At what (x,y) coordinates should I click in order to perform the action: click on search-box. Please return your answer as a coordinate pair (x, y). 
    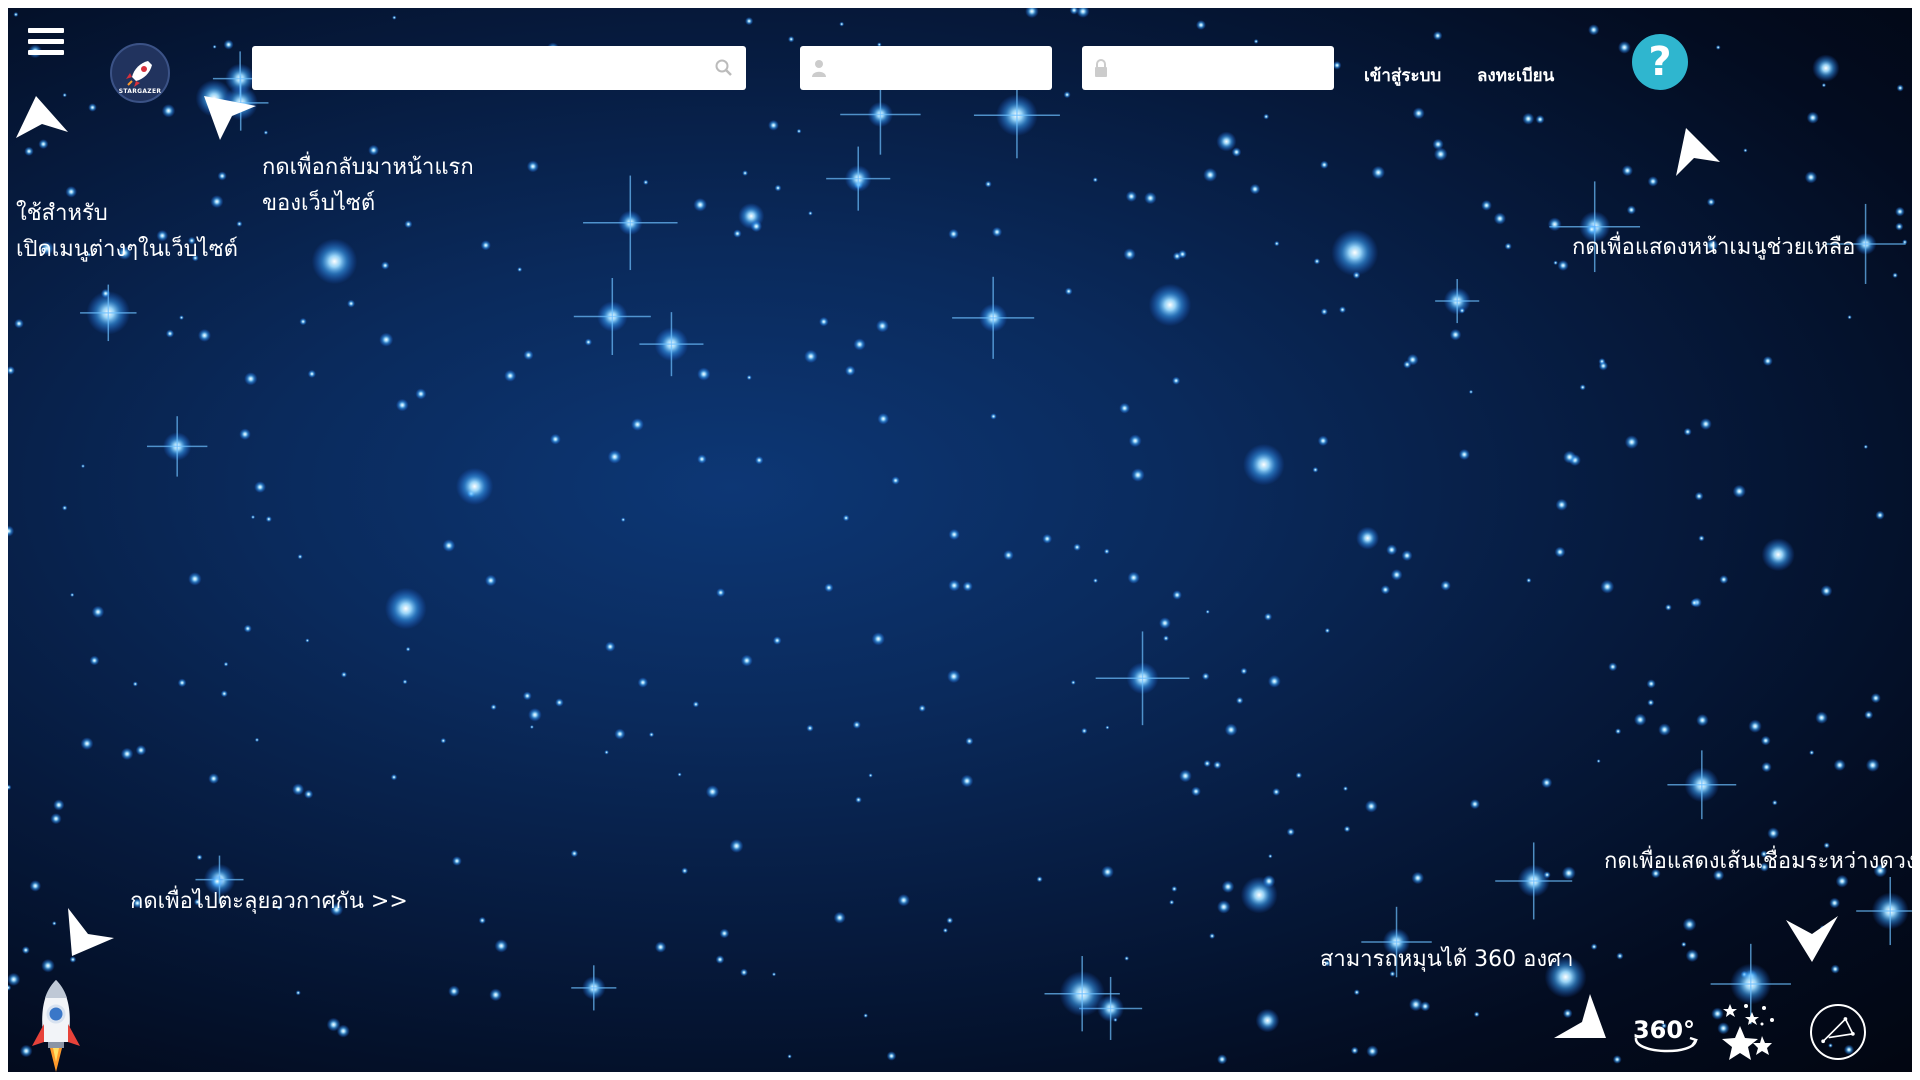
    Looking at the image, I should click on (499, 68).